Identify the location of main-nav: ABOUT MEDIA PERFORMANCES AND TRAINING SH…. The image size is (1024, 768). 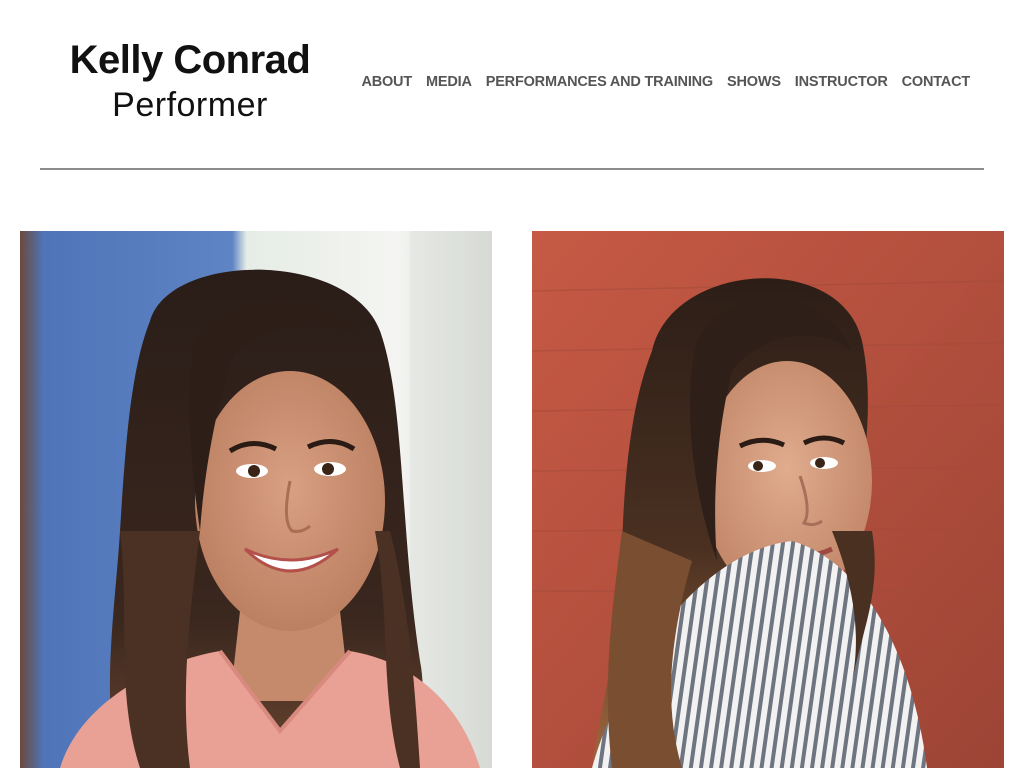
(665, 82).